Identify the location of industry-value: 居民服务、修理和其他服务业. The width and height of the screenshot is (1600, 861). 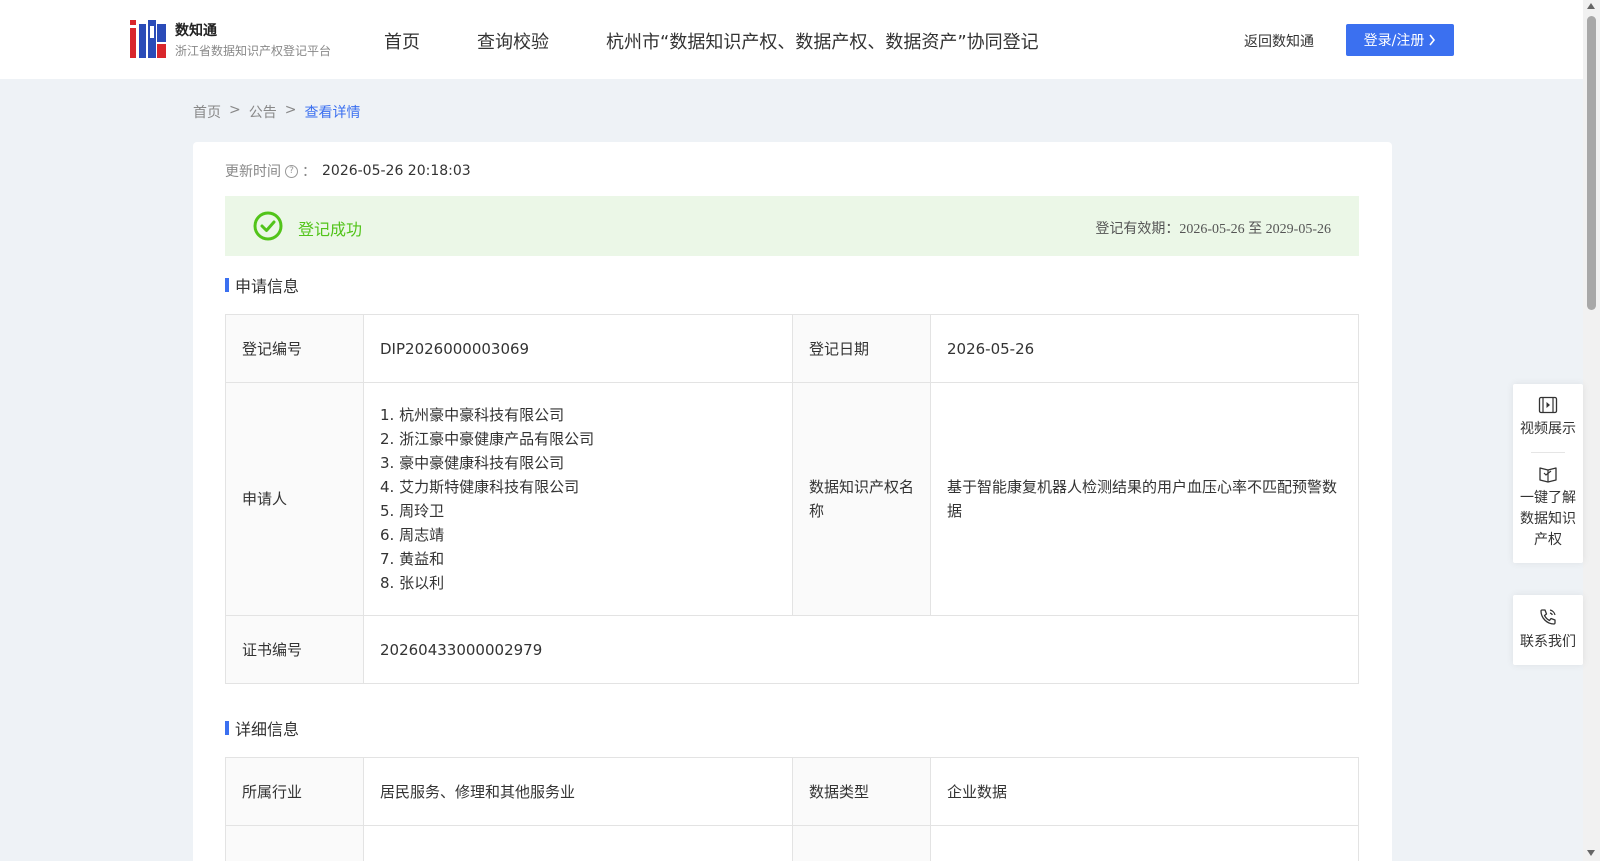
(578, 791).